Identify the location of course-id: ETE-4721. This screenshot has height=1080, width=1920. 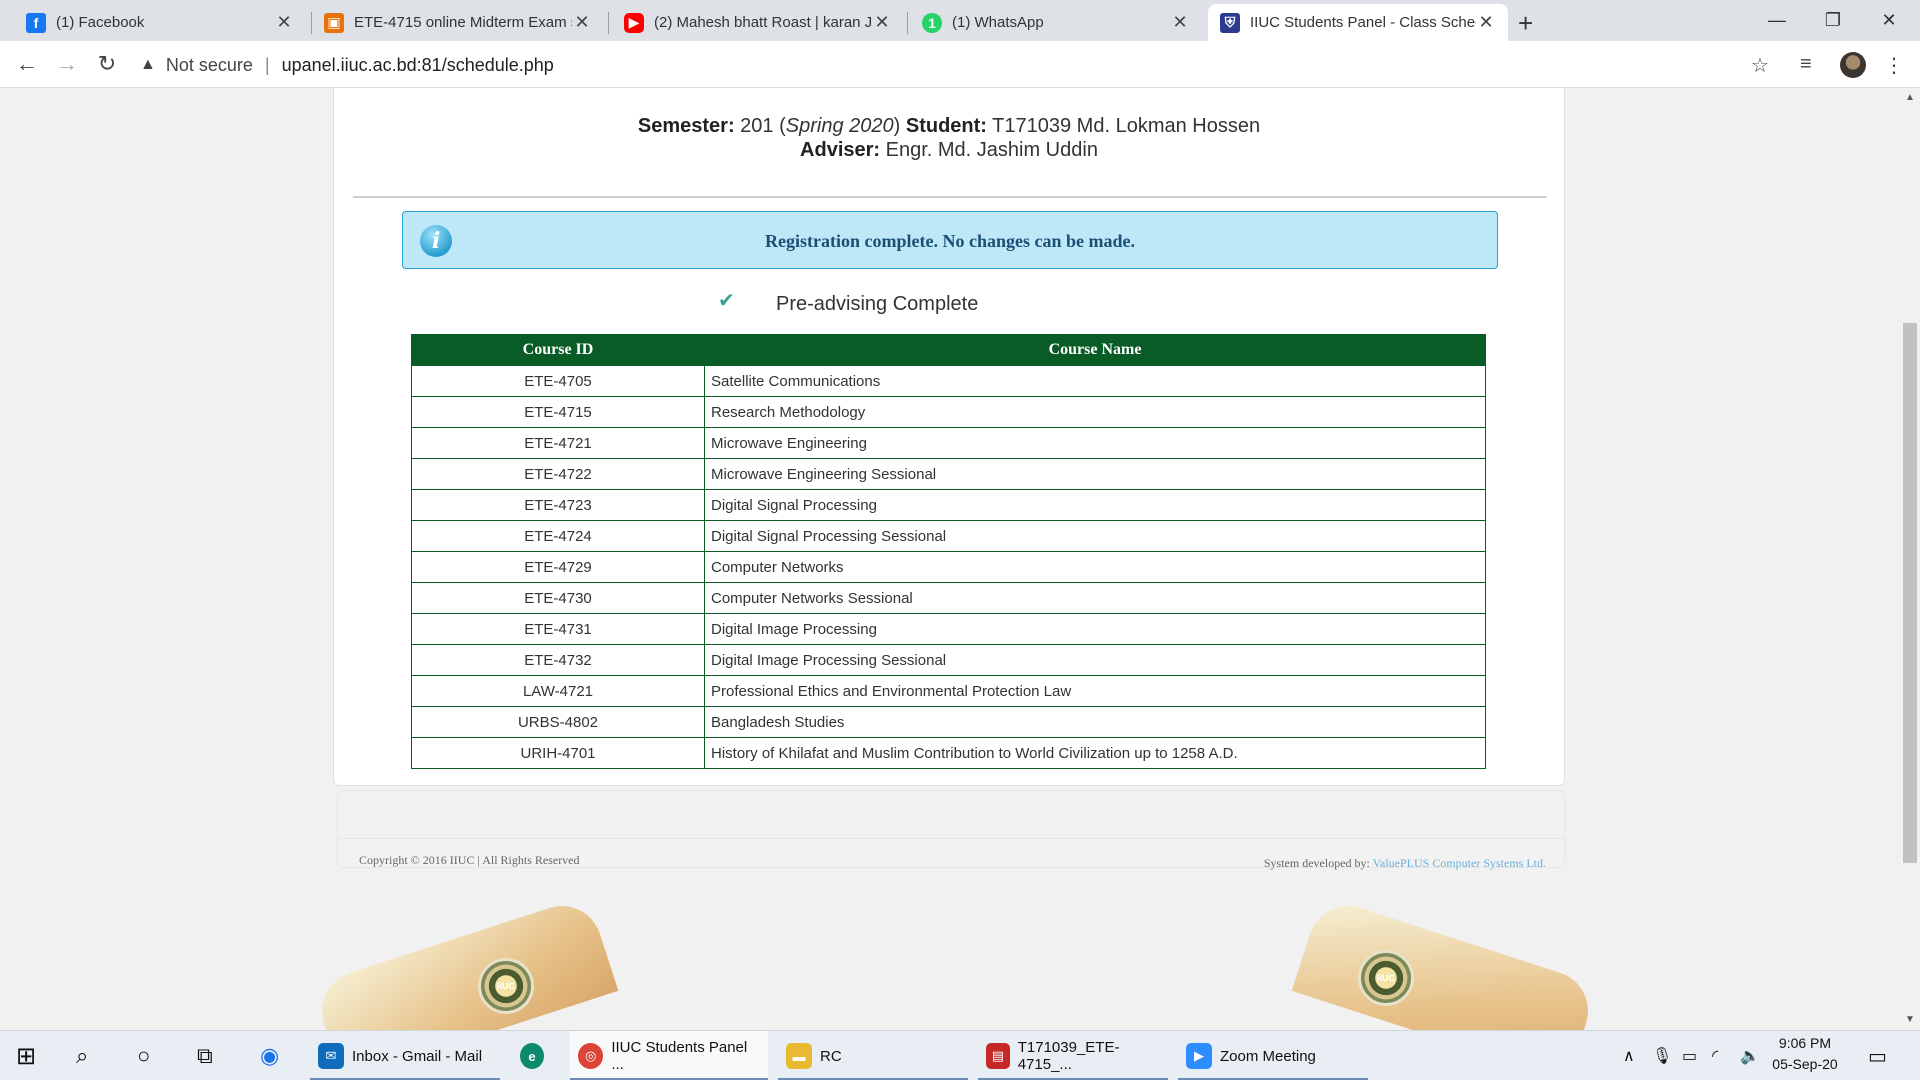
(558, 443).